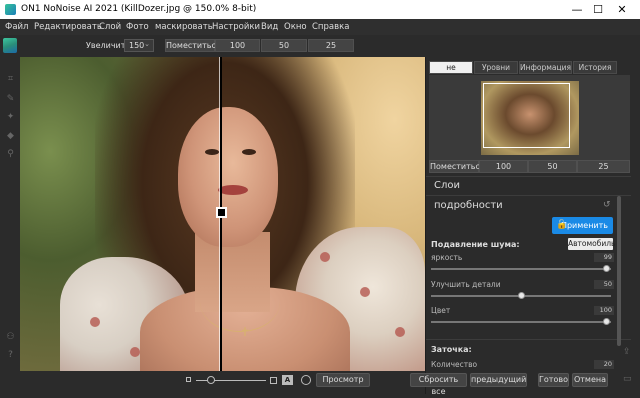 The image size is (640, 398). I want to click on tool-bar: ⌗ ✎ ✦ ◆ ⚲ ⚇ ?, so click(10, 214).